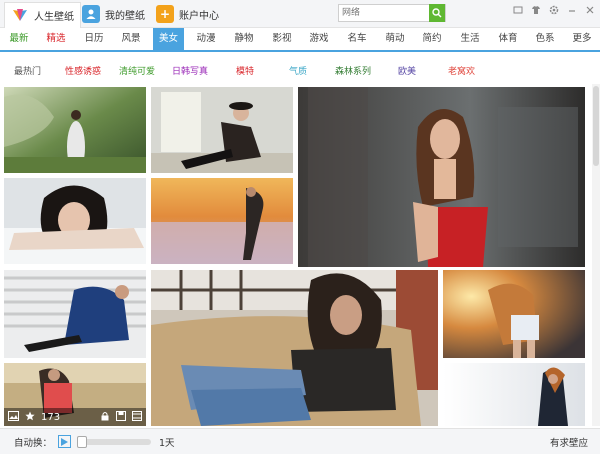 The image size is (600, 454). What do you see at coordinates (353, 70) in the screenshot?
I see `subcategory-forest: 森林系列` at bounding box center [353, 70].